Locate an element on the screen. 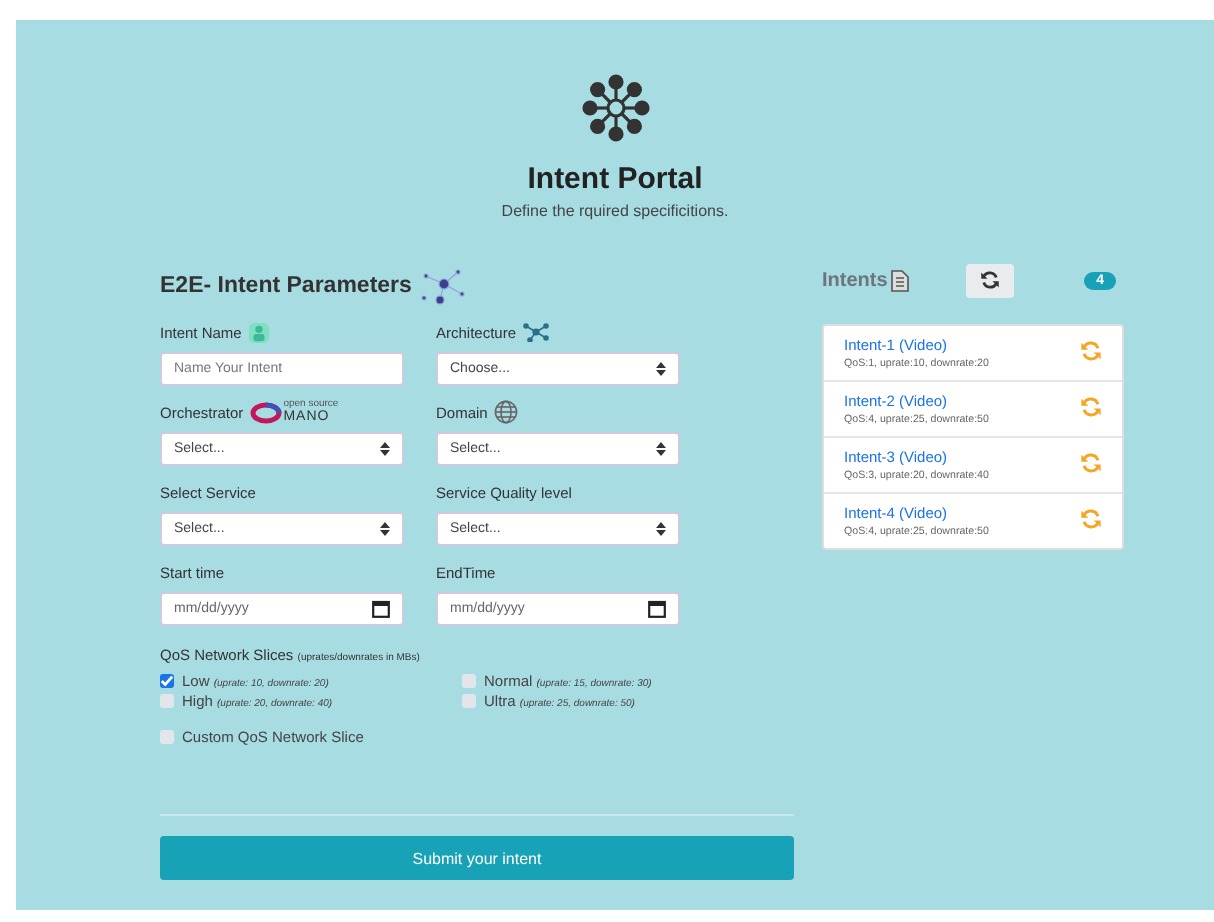 The height and width of the screenshot is (922, 1214). page-subtitle: Define the rquired specificitions. is located at coordinates (615, 211).